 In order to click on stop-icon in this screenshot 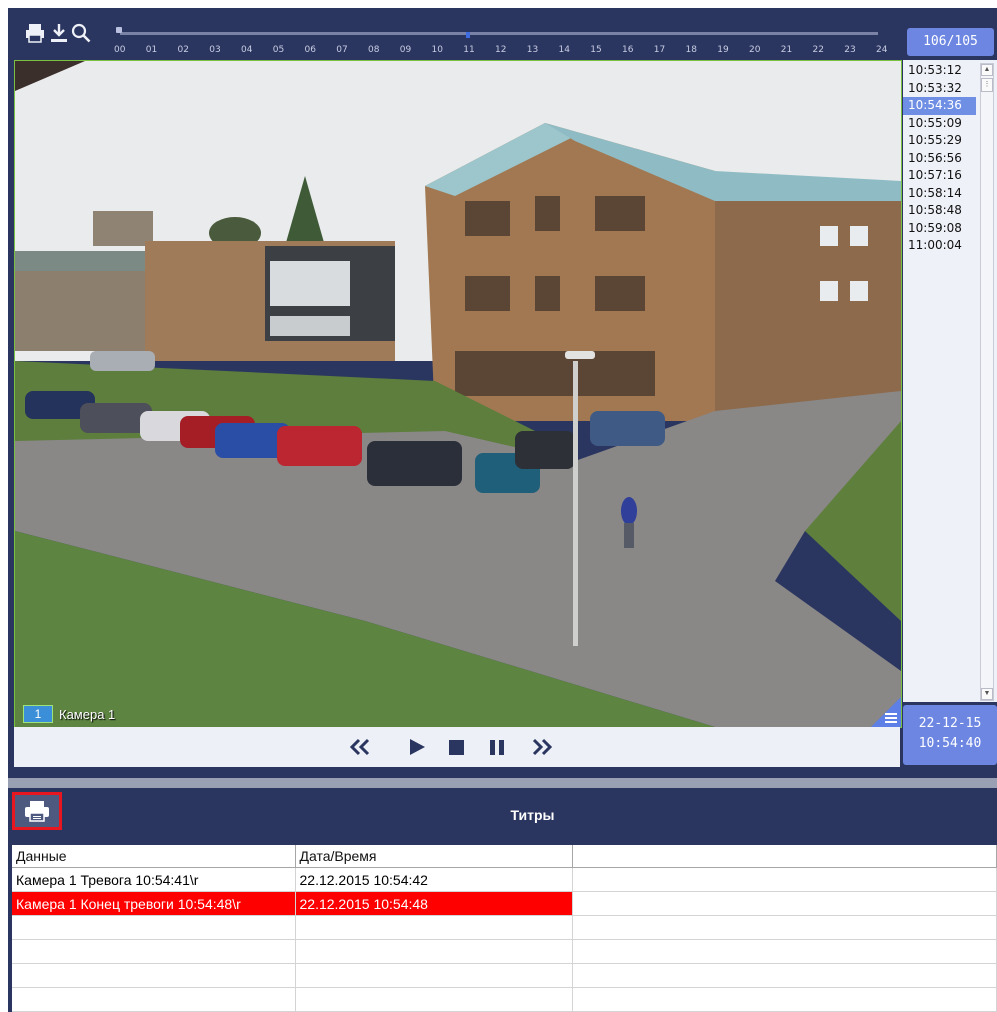, I will do `click(457, 747)`.